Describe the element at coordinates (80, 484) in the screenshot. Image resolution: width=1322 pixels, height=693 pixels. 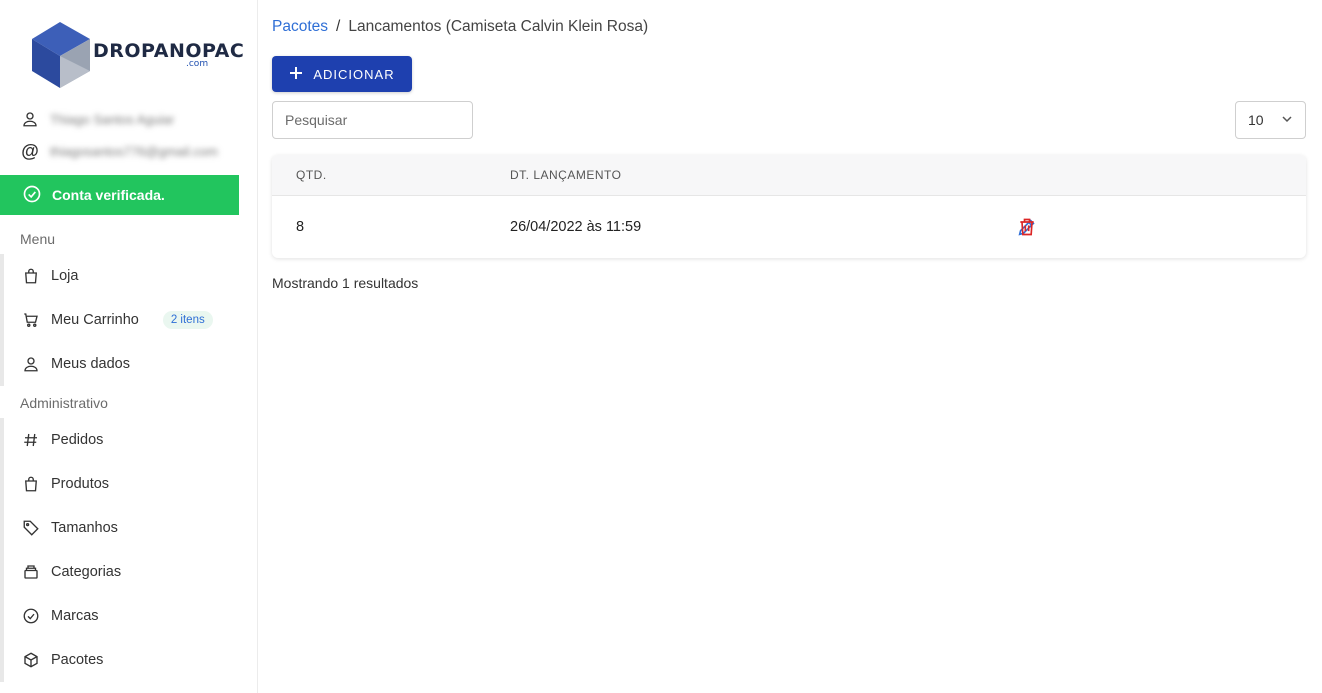
I see `sidebar-item-label: Produtos` at that location.